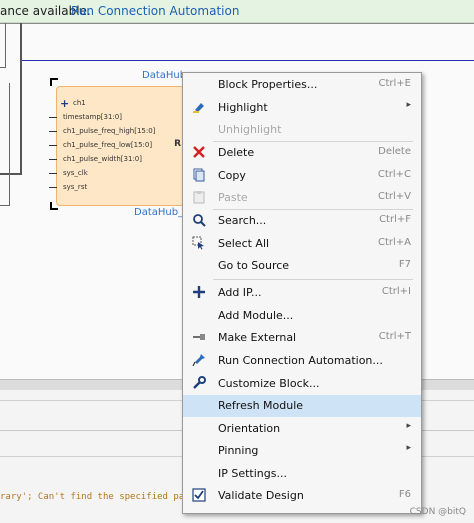  Describe the element at coordinates (199, 221) in the screenshot. I see `search-icon` at that location.